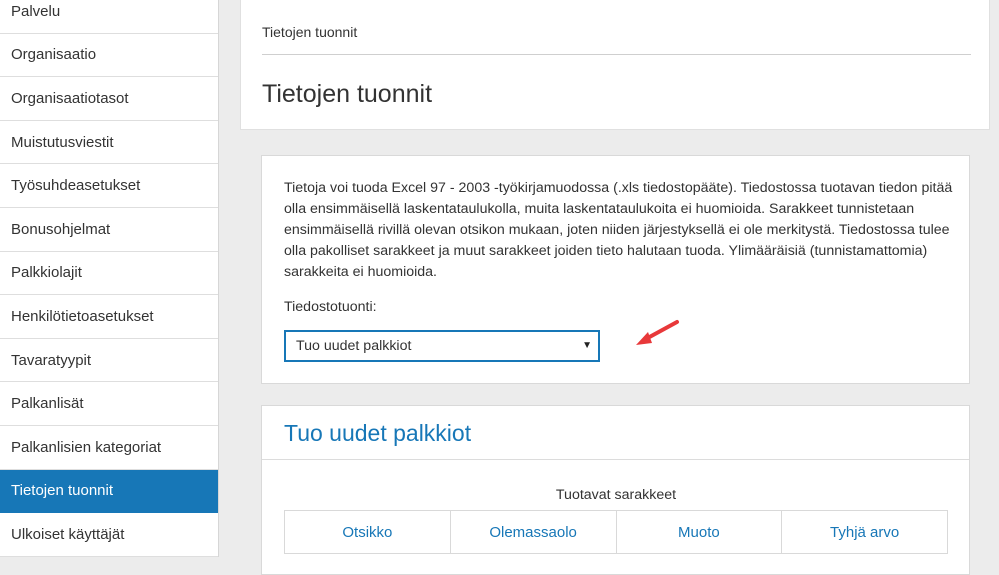 The width and height of the screenshot is (999, 575). What do you see at coordinates (378, 433) in the screenshot?
I see `import-section-title: Tuo uudet palkkiot` at bounding box center [378, 433].